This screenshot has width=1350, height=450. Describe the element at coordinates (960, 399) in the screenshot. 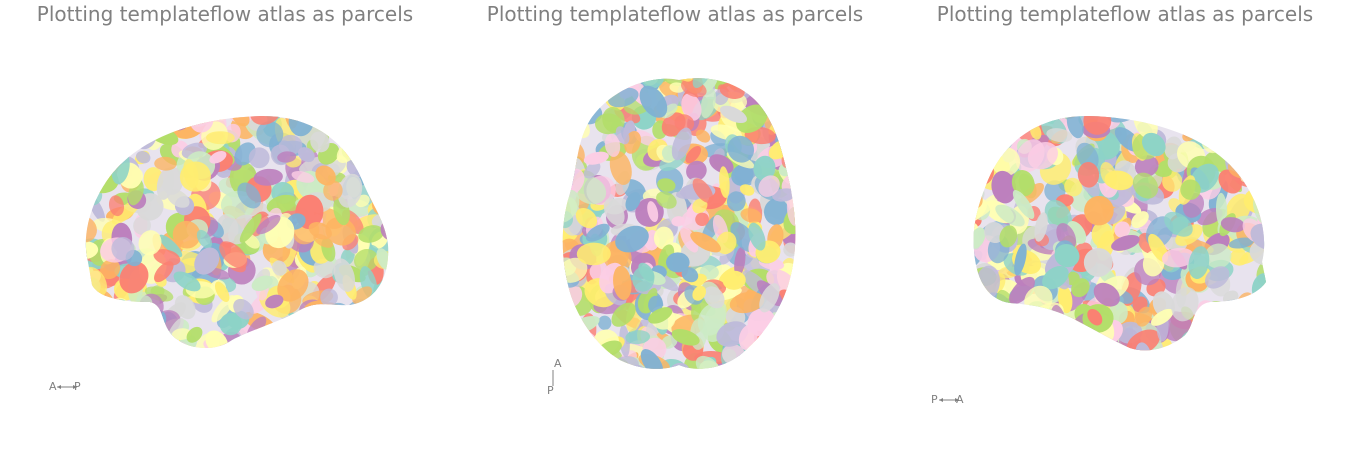

I see `orientation-end-label: A` at that location.